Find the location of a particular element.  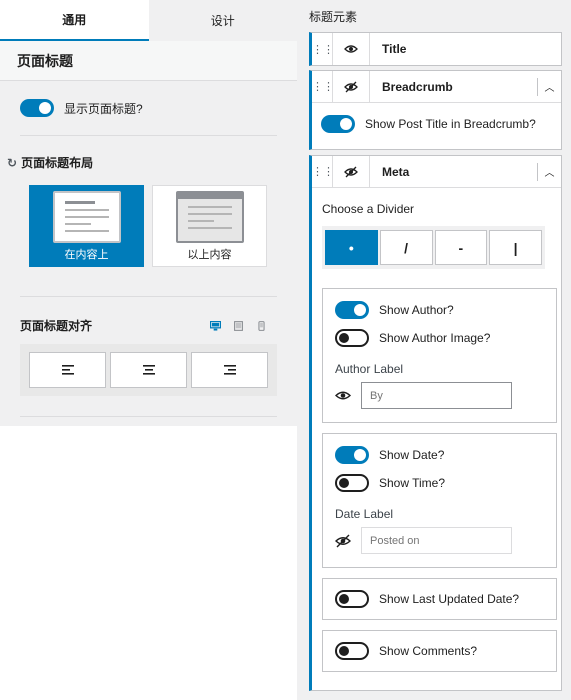

alignment-title: 页面标题对齐 is located at coordinates (56, 326).